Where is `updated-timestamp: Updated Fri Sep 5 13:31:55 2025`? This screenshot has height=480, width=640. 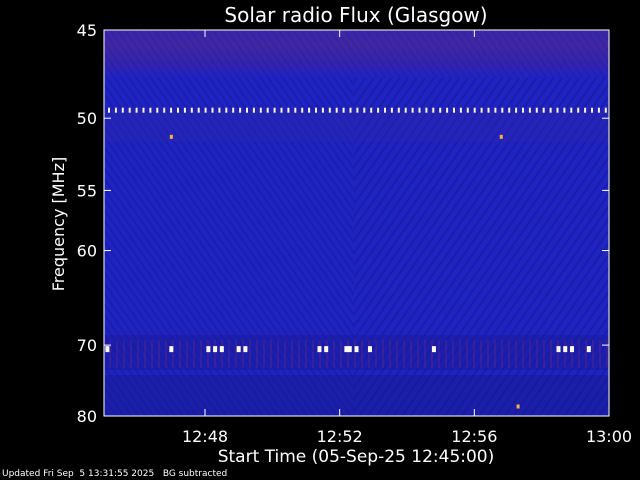
updated-timestamp: Updated Fri Sep 5 13:31:55 2025 is located at coordinates (78, 474).